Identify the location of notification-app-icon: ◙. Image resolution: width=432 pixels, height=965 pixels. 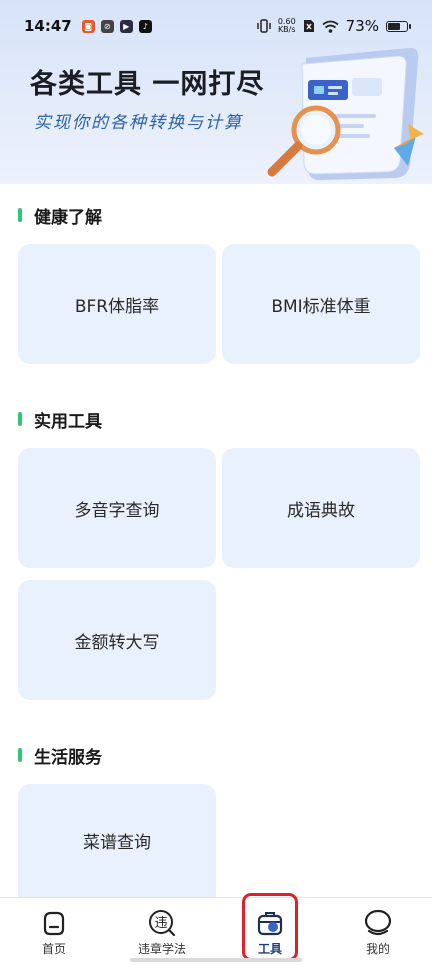
(88, 26).